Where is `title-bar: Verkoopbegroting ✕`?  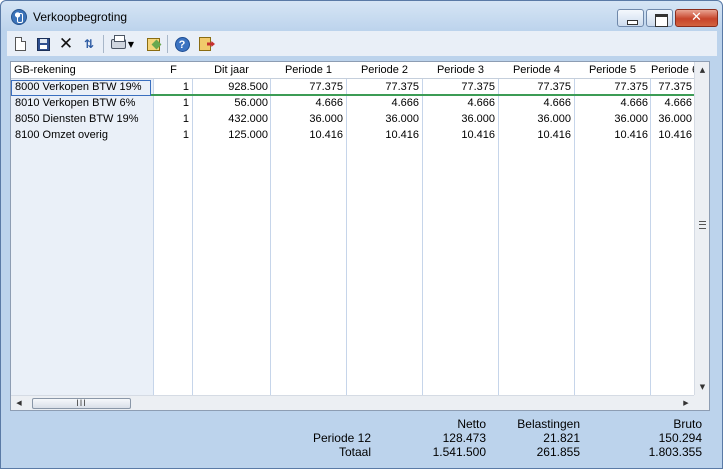 title-bar: Verkoopbegroting ✕ is located at coordinates (361, 16).